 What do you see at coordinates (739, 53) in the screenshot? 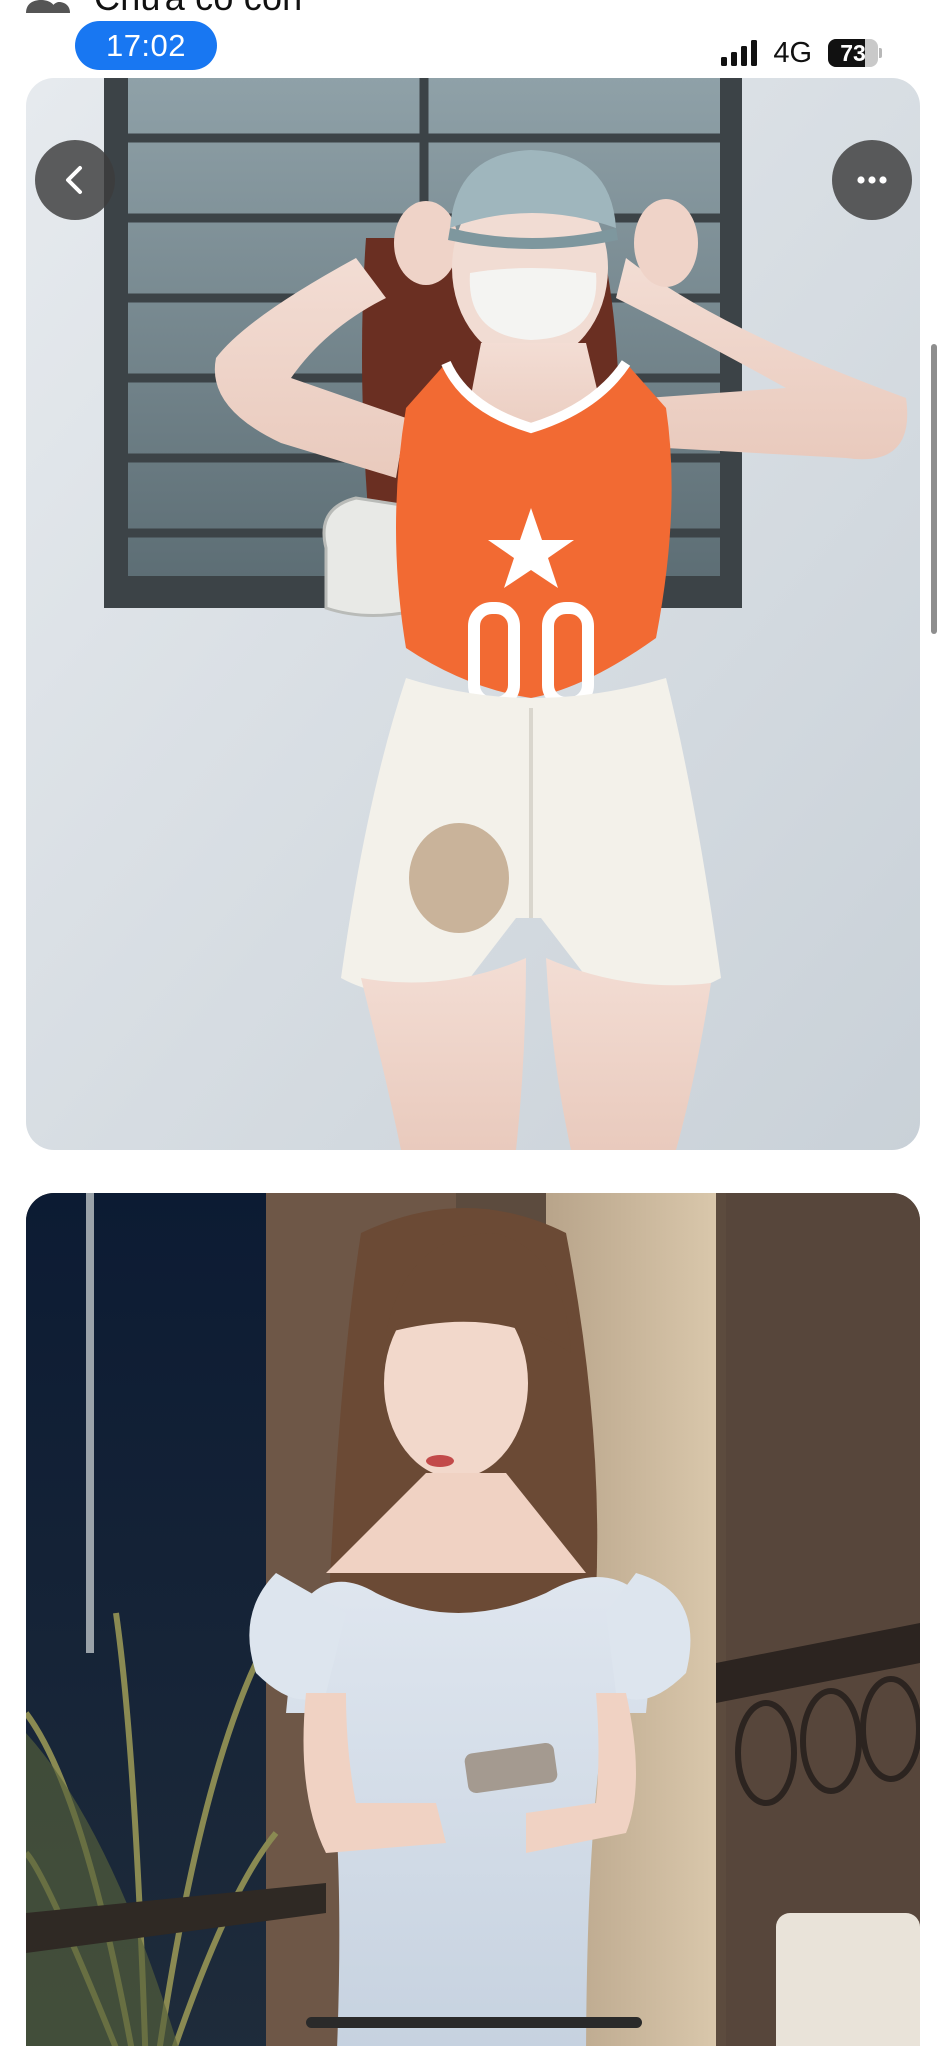
I see `signal-icon` at bounding box center [739, 53].